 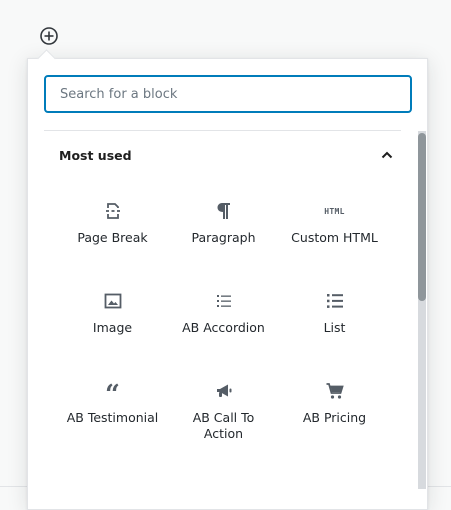 I want to click on scrollbar-thumb, so click(x=422, y=217).